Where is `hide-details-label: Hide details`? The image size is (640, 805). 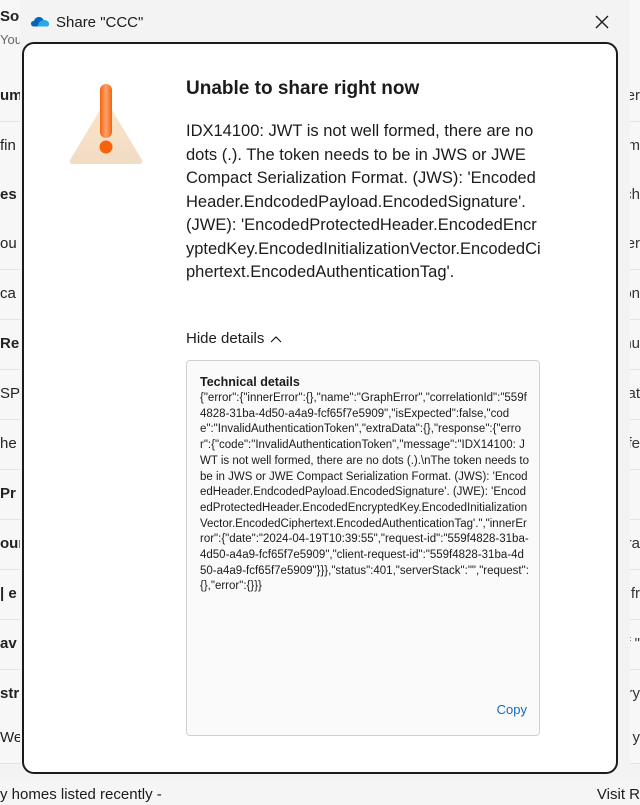 hide-details-label: Hide details is located at coordinates (225, 338).